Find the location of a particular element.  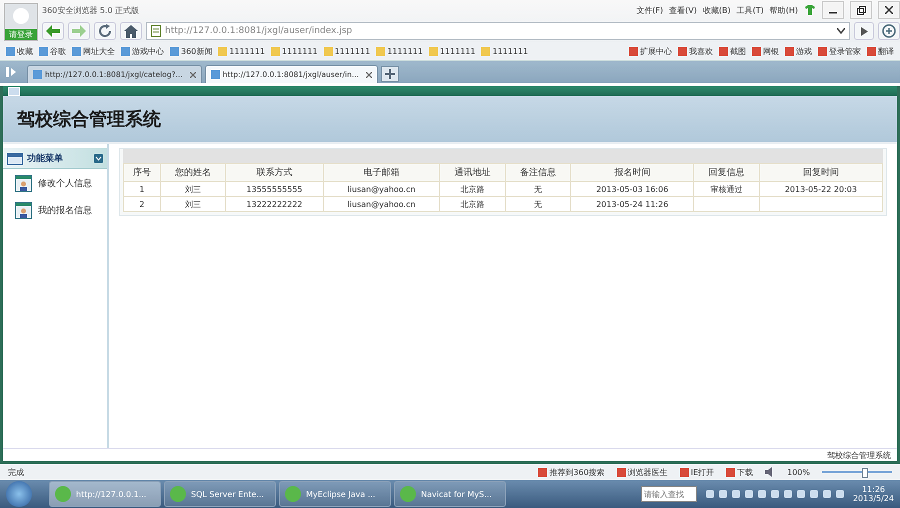

column-header: 回复时间 is located at coordinates (820, 173).